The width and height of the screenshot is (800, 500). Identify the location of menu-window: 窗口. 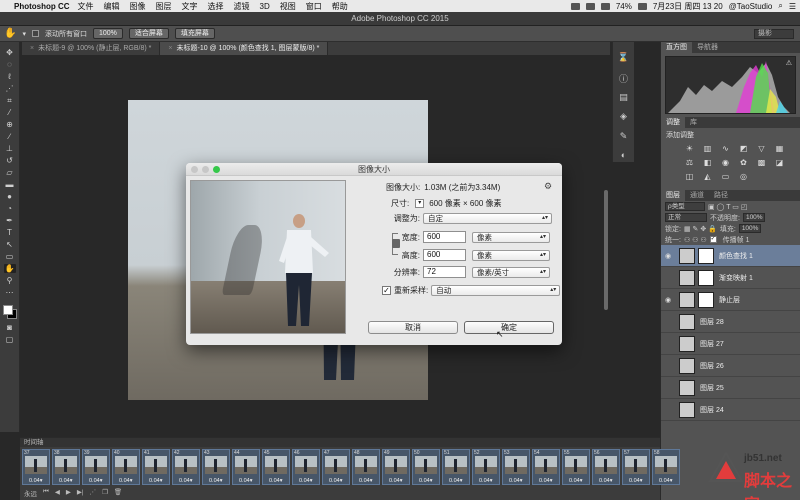
(314, 6).